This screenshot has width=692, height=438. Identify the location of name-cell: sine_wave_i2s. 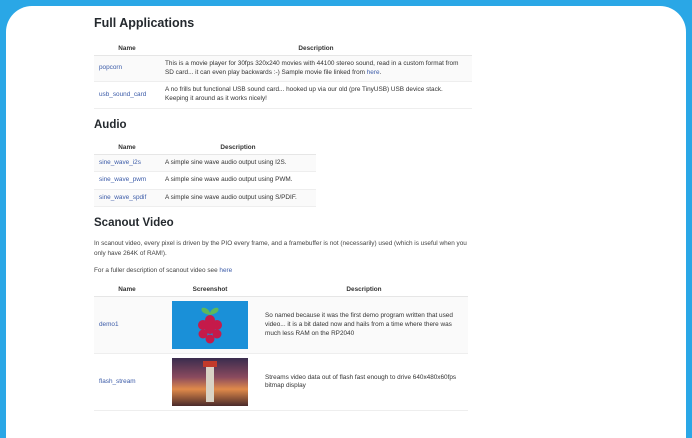
(127, 163).